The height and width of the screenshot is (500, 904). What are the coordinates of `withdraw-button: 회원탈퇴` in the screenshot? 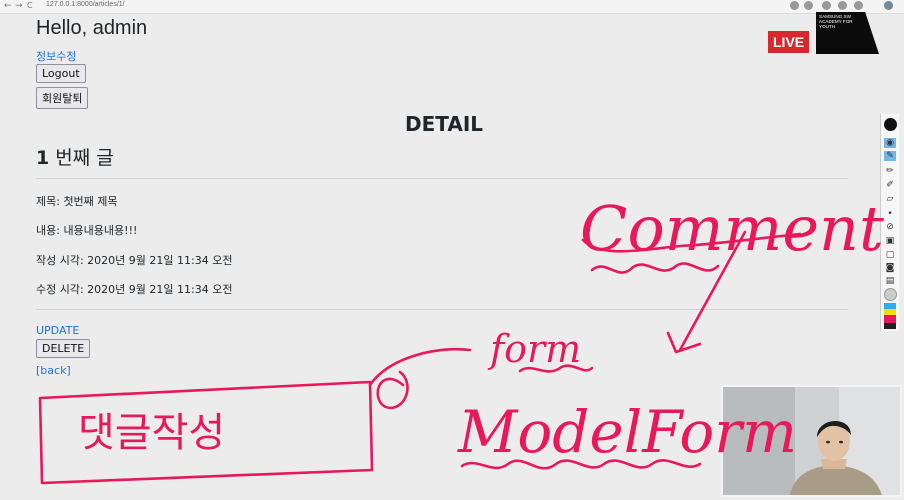 It's located at (62, 98).